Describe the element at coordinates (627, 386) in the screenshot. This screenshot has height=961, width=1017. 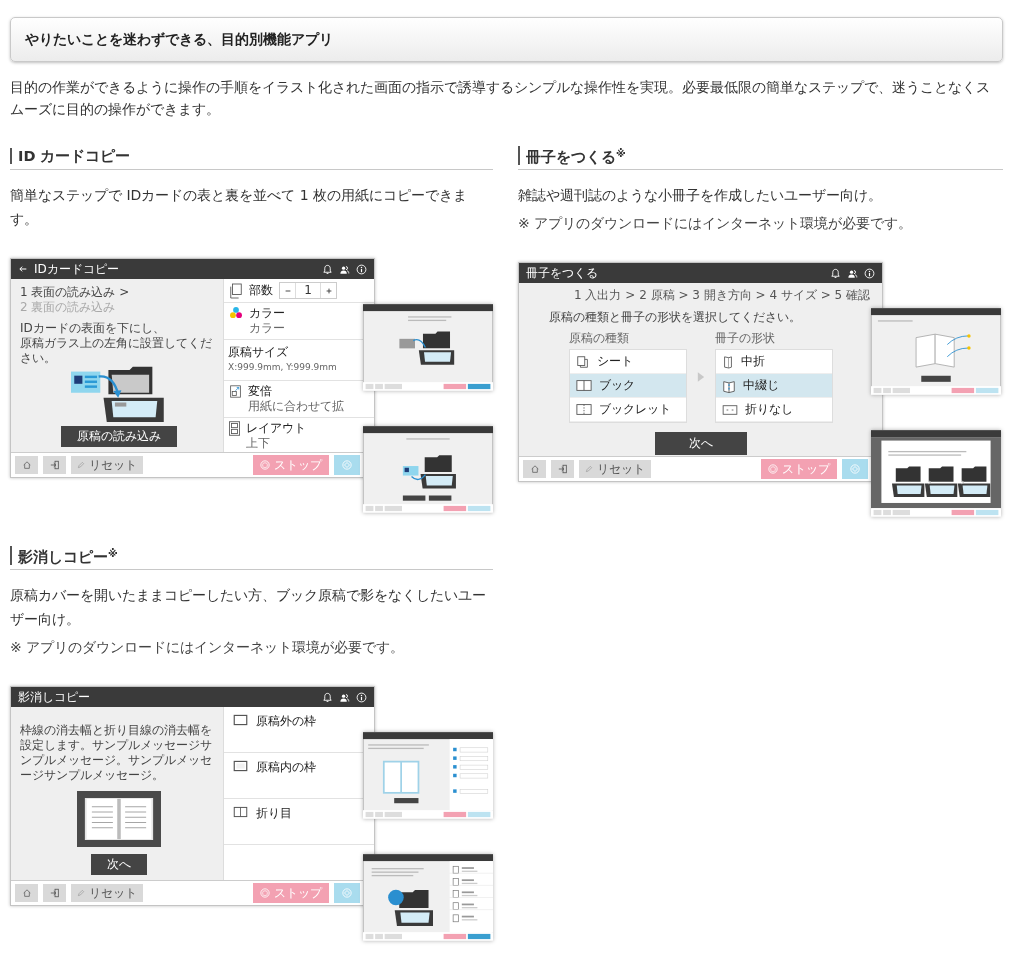
I see `list-option: ブック` at that location.